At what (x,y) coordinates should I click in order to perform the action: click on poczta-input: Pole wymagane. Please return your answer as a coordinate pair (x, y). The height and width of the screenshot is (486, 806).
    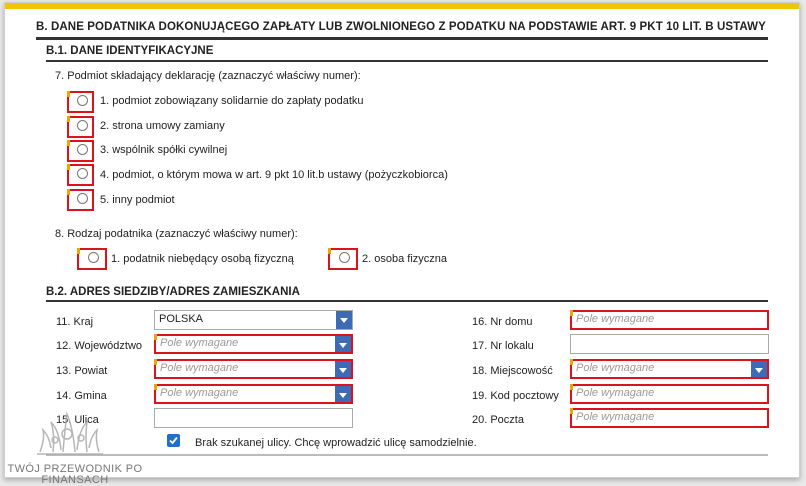
    Looking at the image, I should click on (669, 418).